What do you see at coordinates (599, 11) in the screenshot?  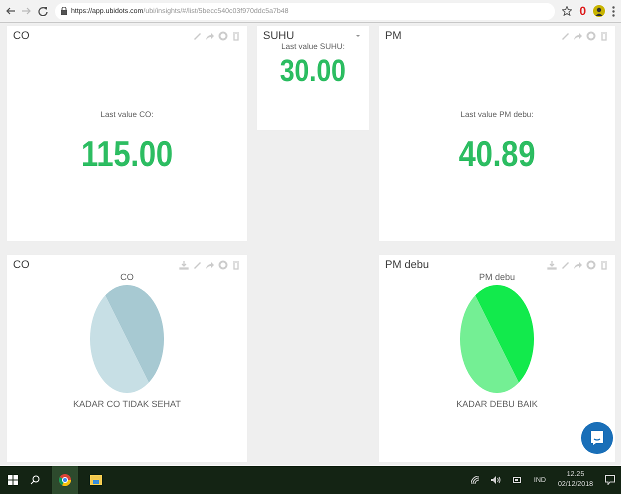 I see `avatar-icon` at bounding box center [599, 11].